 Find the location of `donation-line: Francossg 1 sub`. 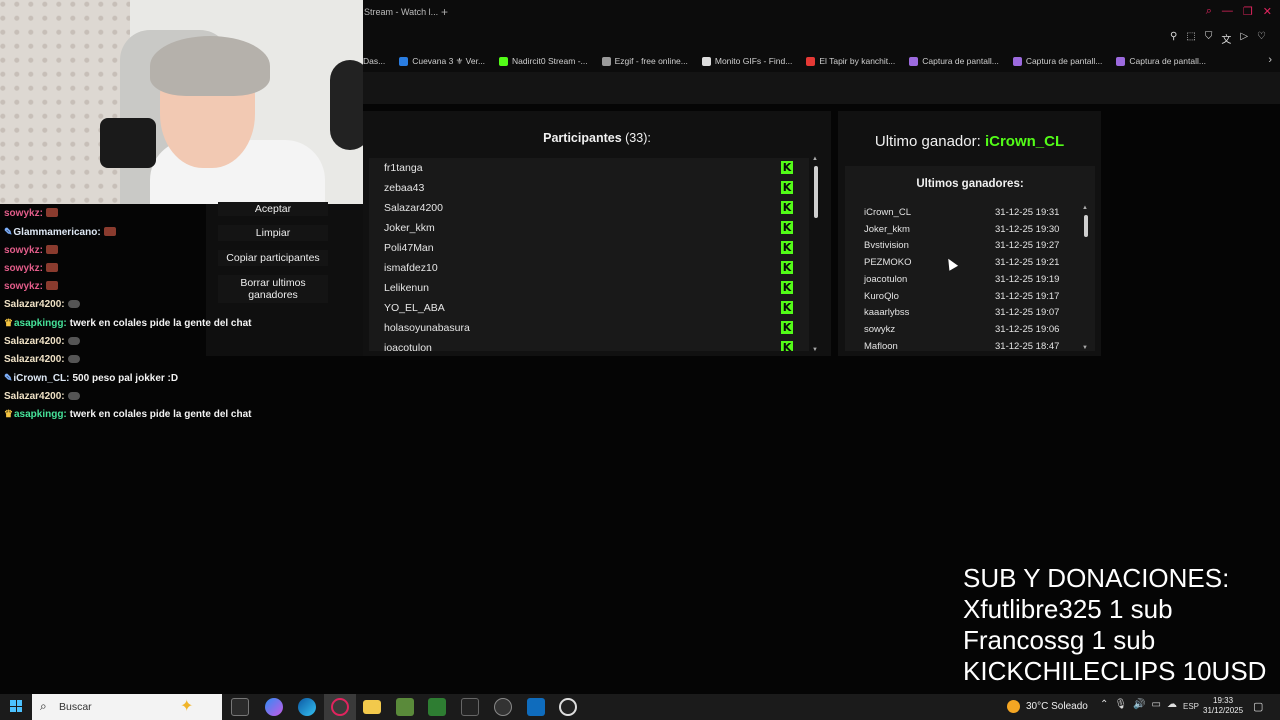

donation-line: Francossg 1 sub is located at coordinates (1059, 640).